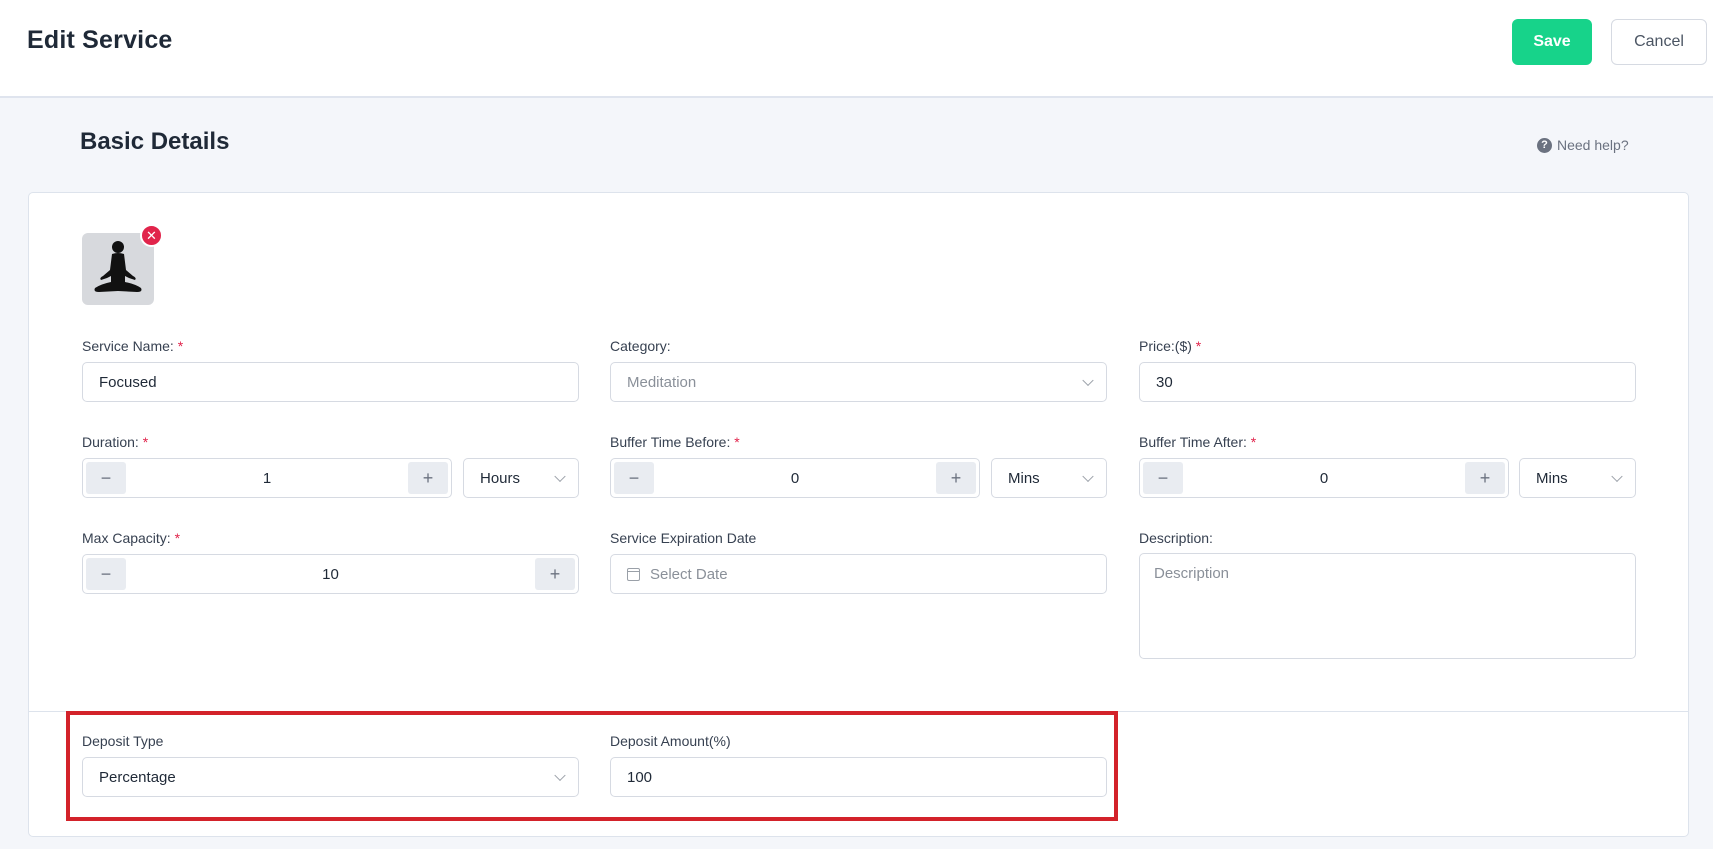 Image resolution: width=1713 pixels, height=849 pixels. What do you see at coordinates (683, 538) in the screenshot?
I see `expiration-date-label: Service Expiration Date` at bounding box center [683, 538].